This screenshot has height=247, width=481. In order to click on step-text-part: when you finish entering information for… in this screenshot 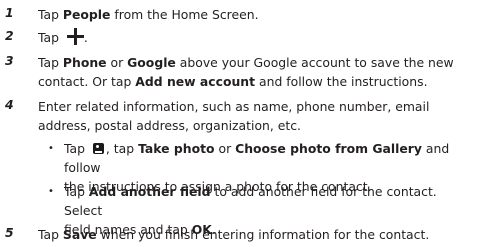, I will do `click(263, 234)`.